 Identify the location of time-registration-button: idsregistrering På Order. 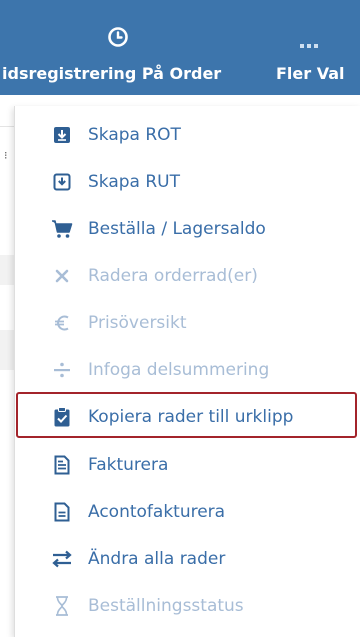
(125, 47).